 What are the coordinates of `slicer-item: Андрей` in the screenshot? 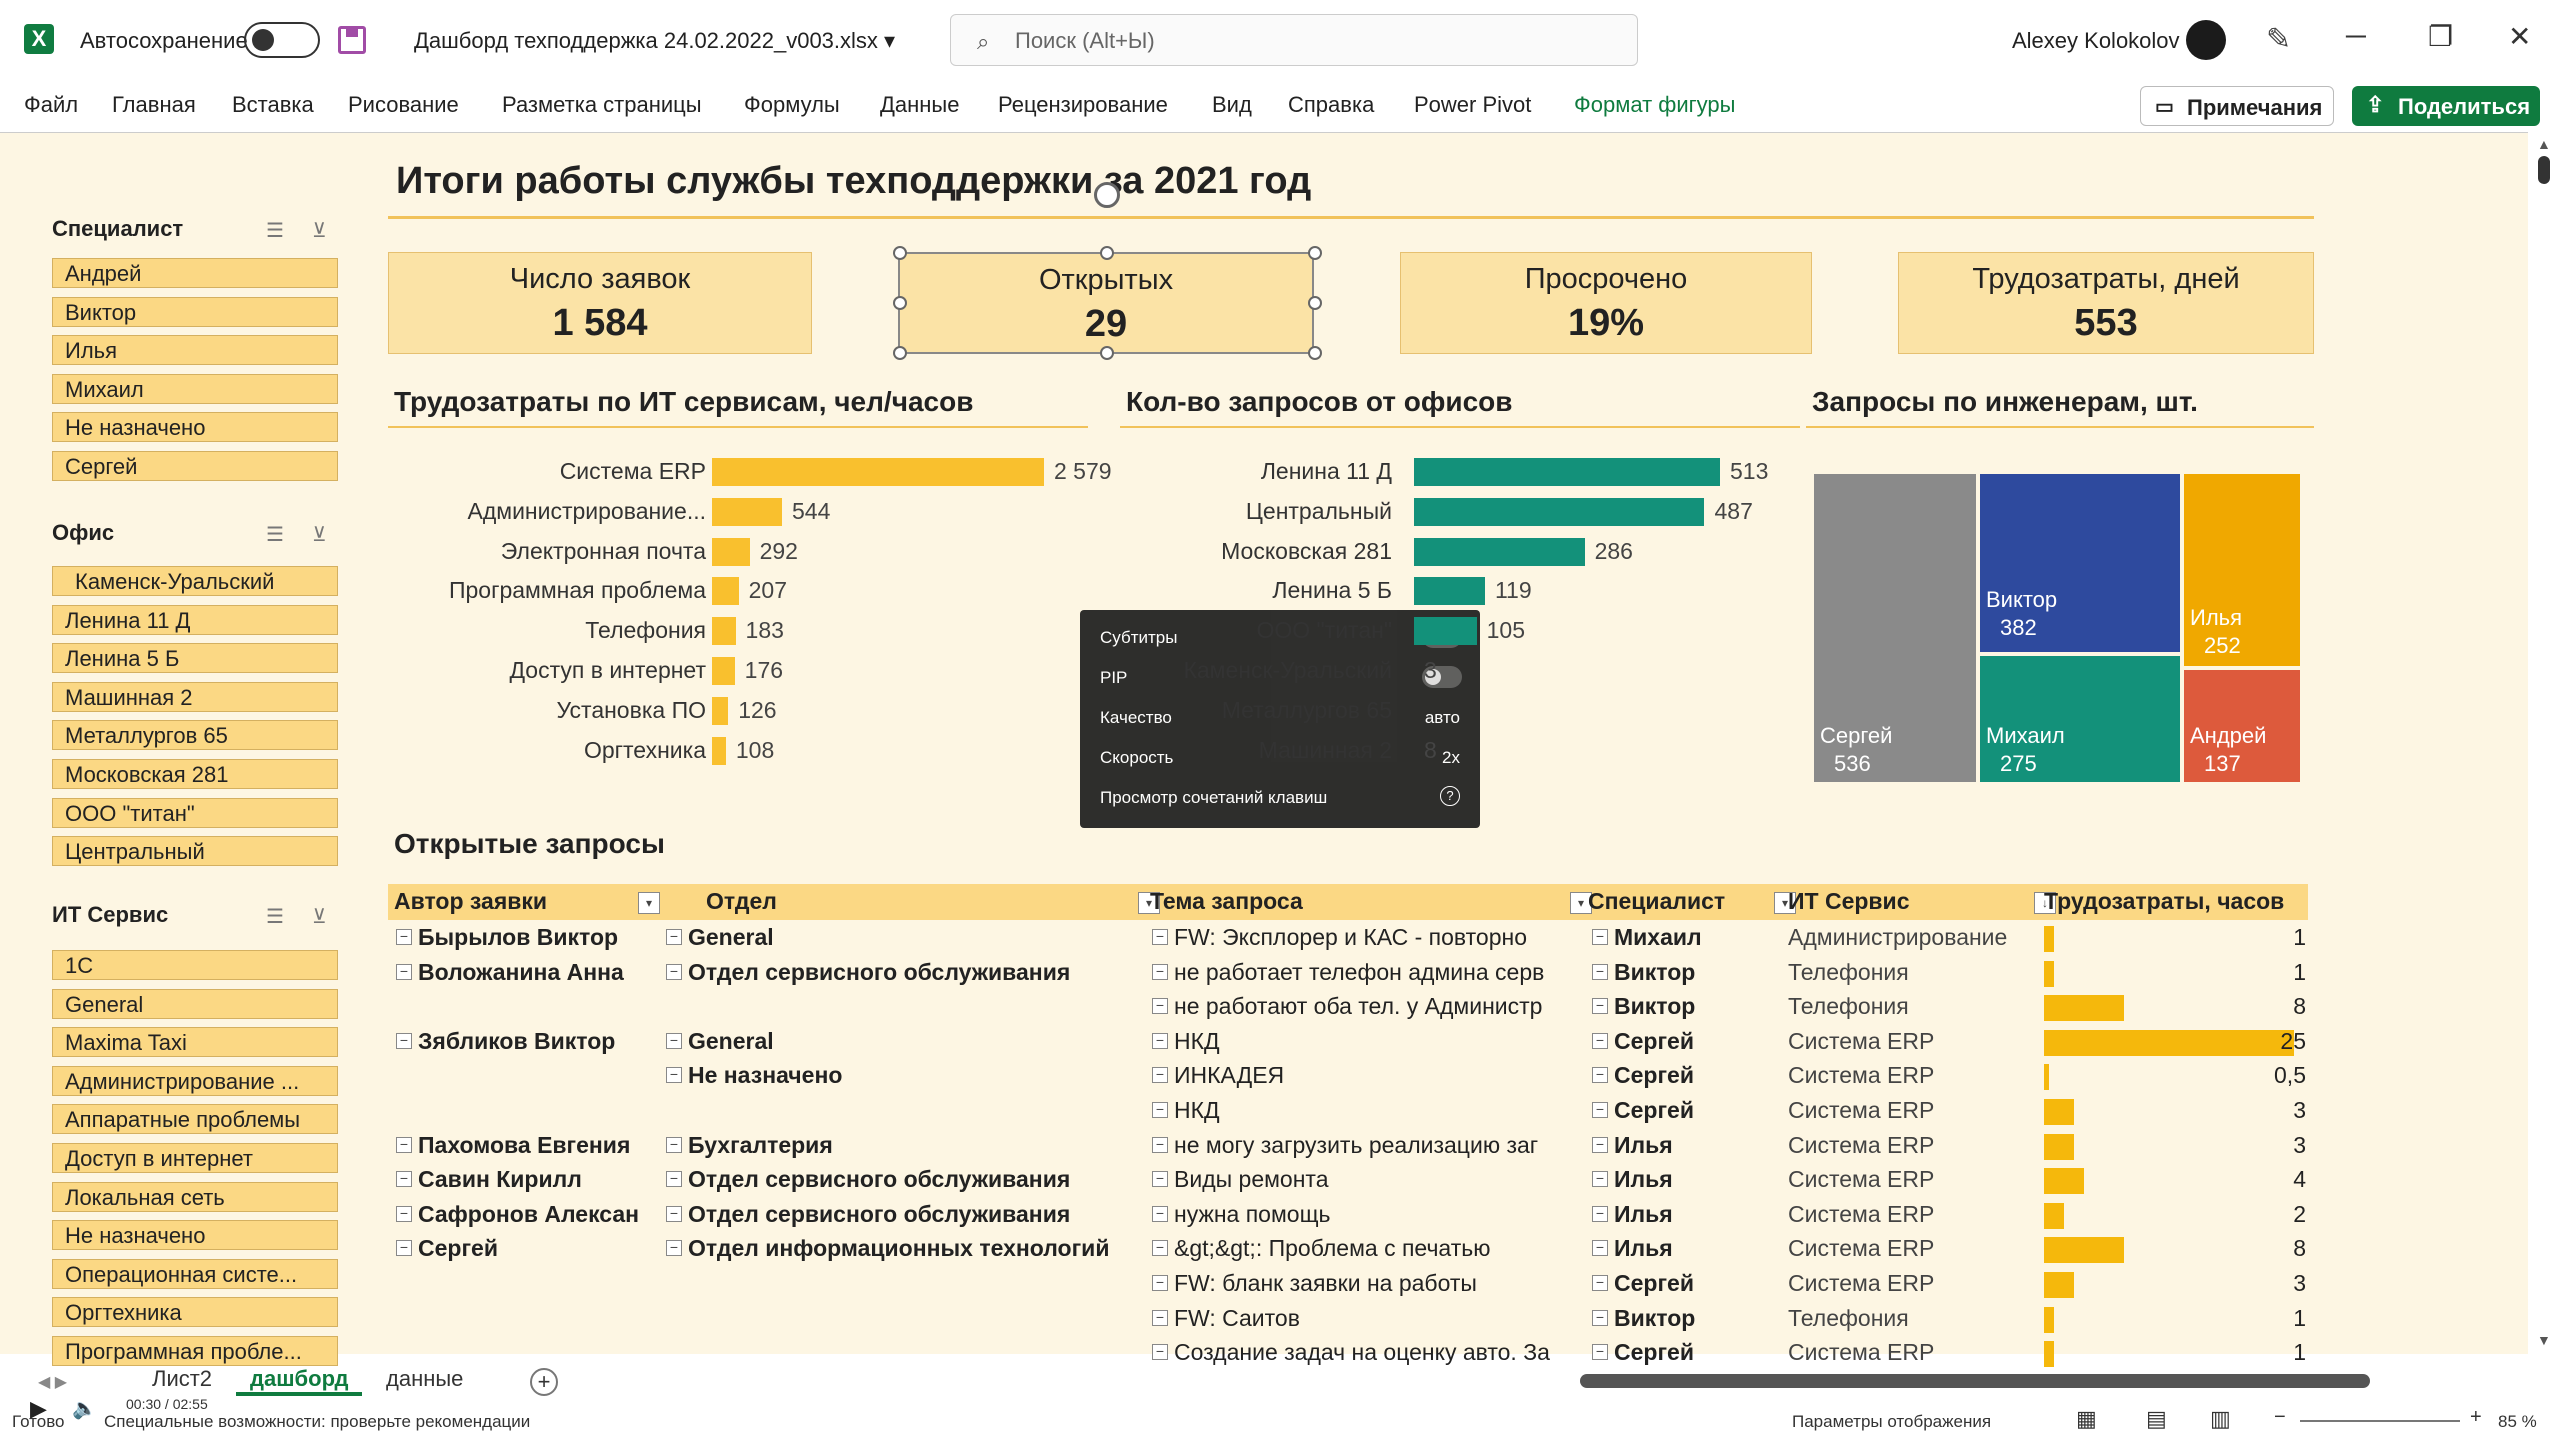 It's located at (195, 273).